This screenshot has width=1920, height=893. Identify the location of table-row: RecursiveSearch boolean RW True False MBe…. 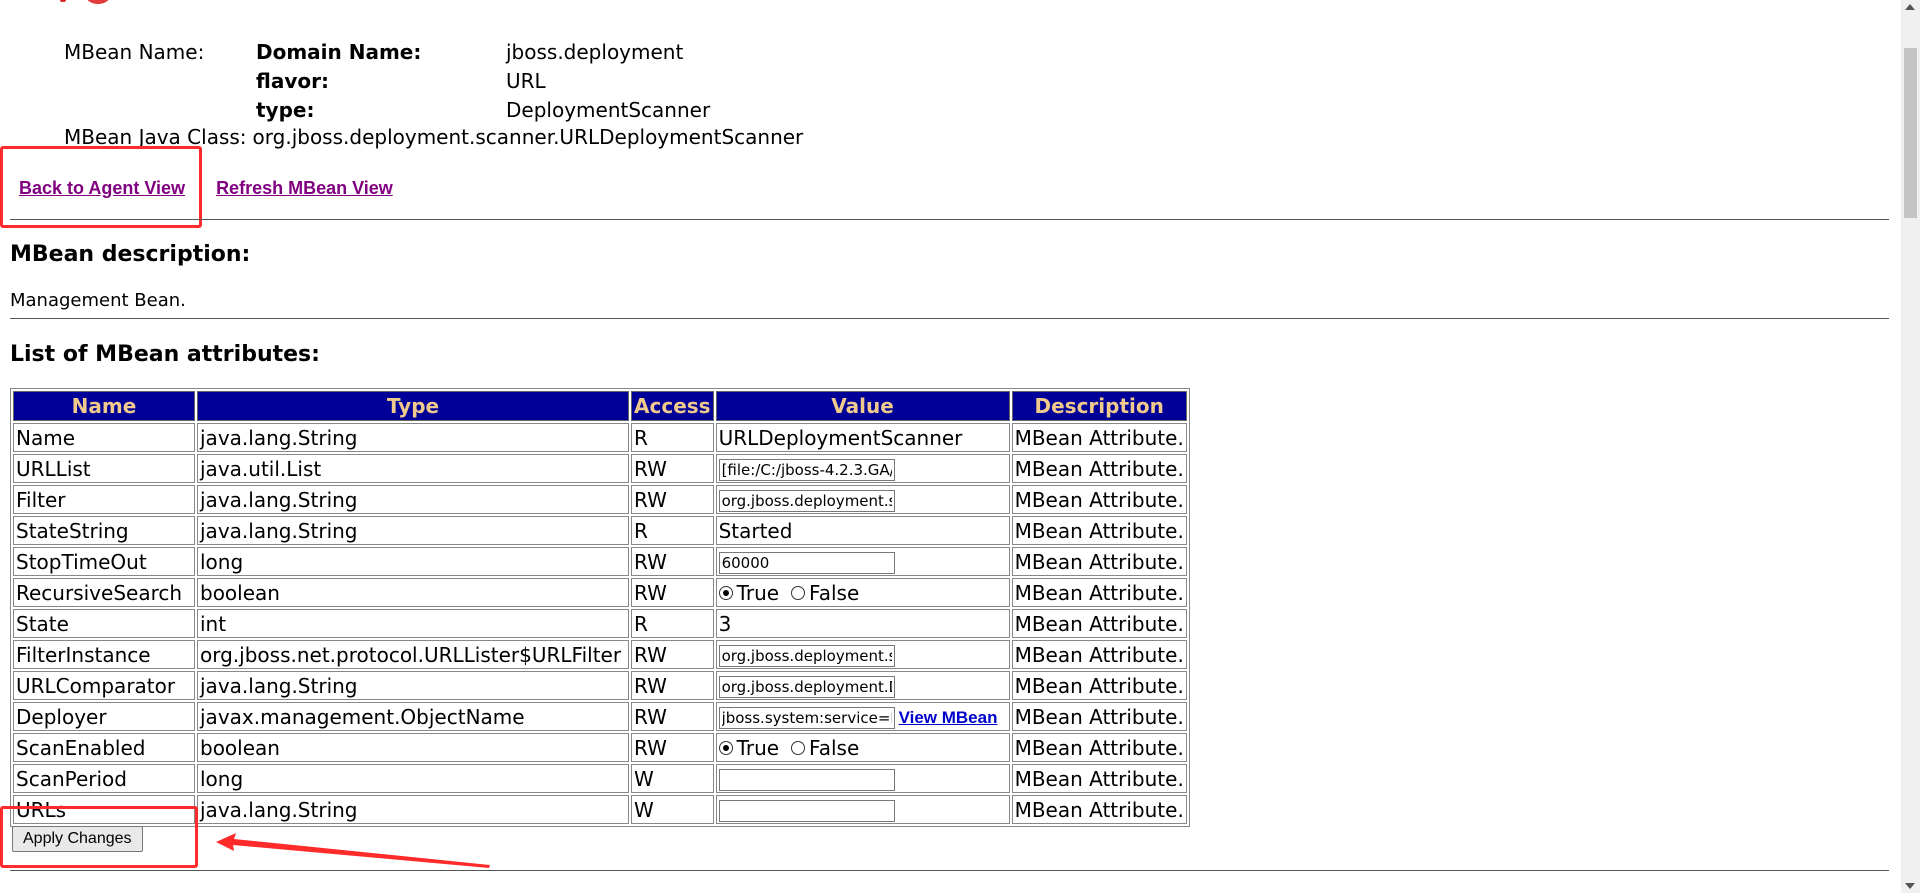
(600, 592).